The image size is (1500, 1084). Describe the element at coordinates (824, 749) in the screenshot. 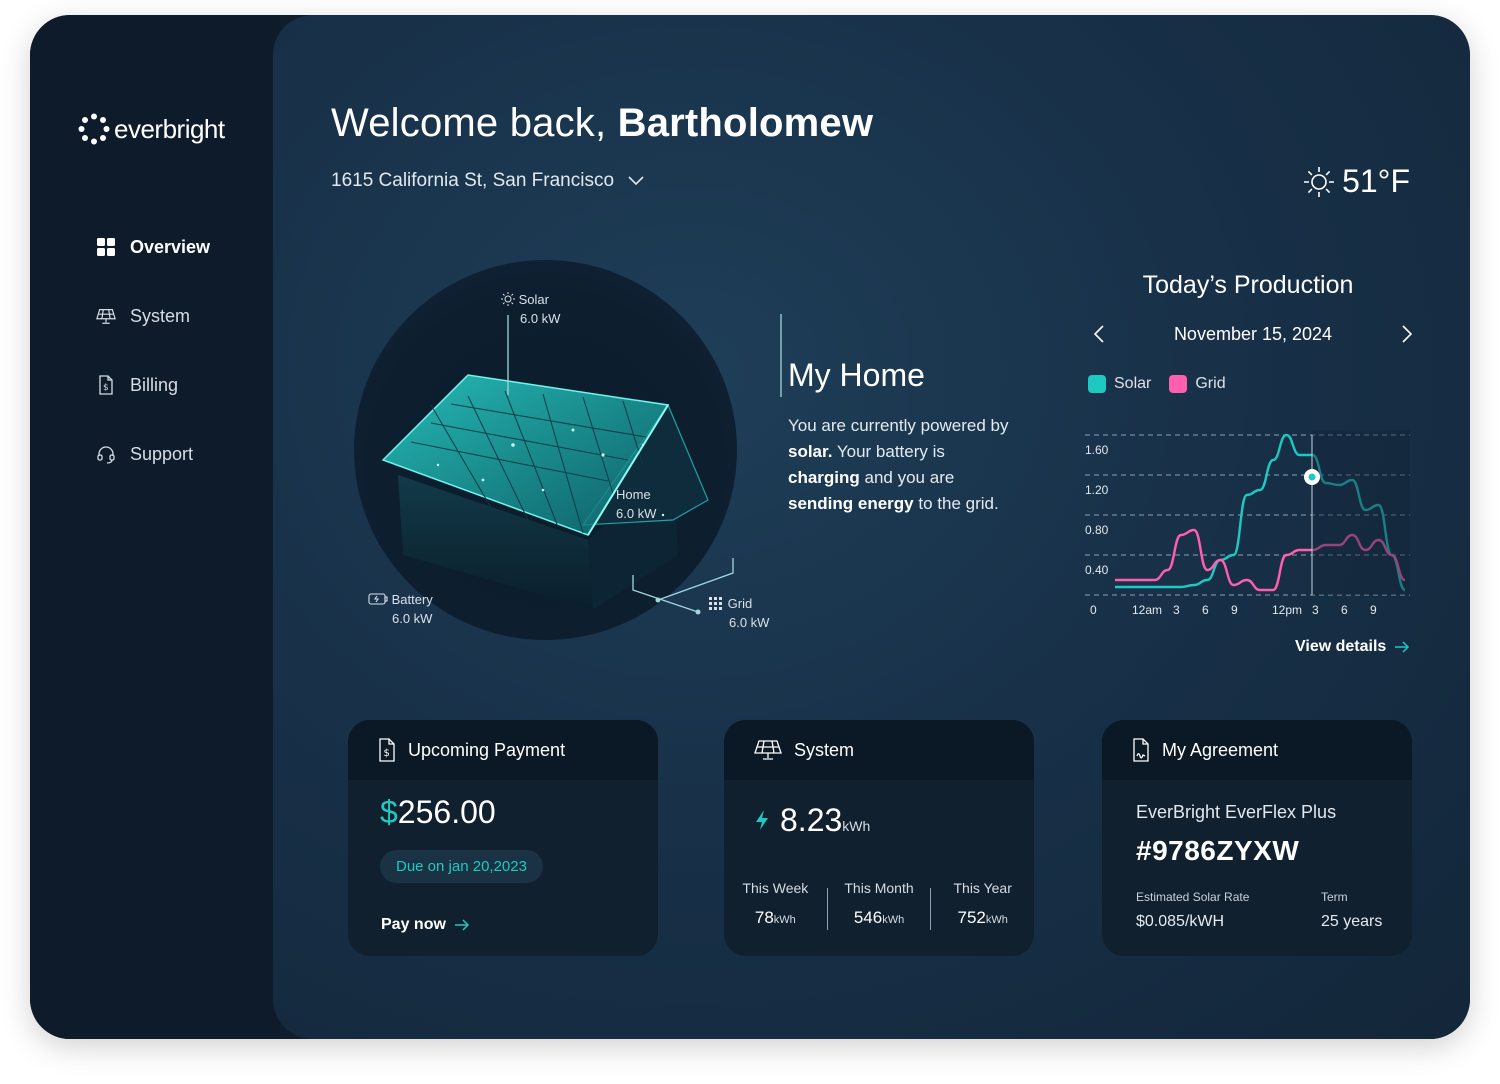

I see `card-title: System` at that location.